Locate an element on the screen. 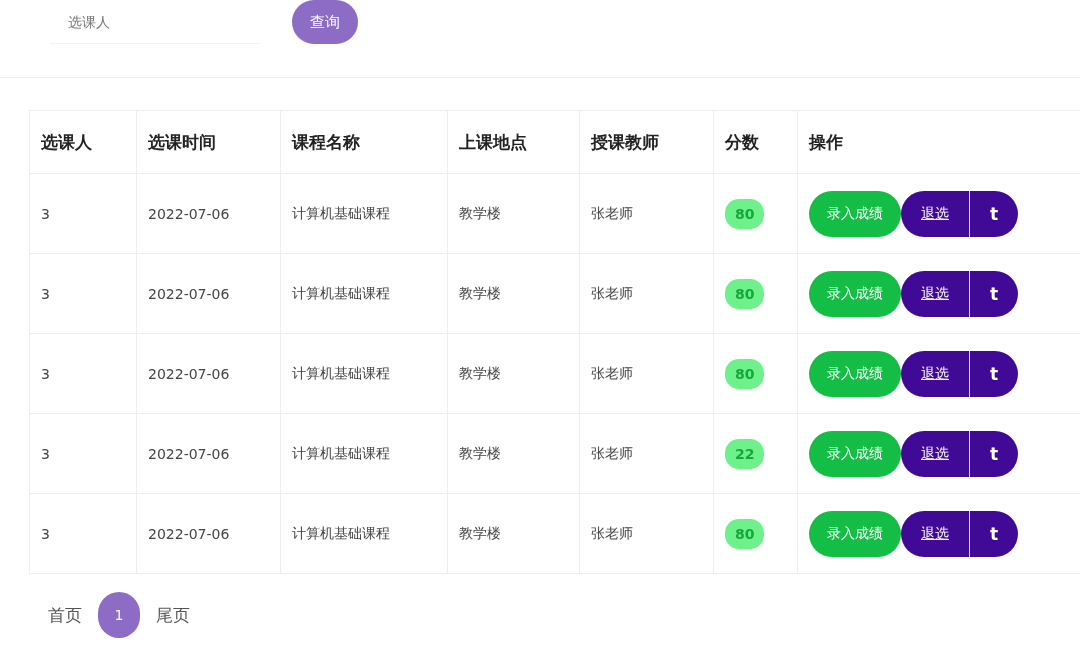 This screenshot has height=655, width=1080. column-header: 操作 is located at coordinates (938, 142).